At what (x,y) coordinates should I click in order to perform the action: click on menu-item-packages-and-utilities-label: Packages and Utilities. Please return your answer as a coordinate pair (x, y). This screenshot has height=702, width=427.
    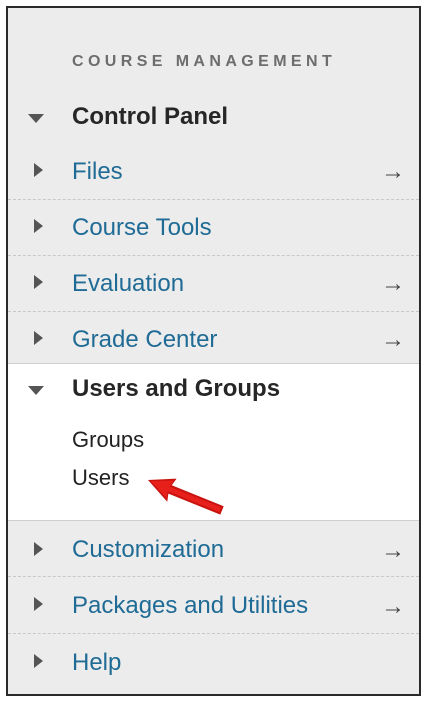
    Looking at the image, I should click on (190, 605).